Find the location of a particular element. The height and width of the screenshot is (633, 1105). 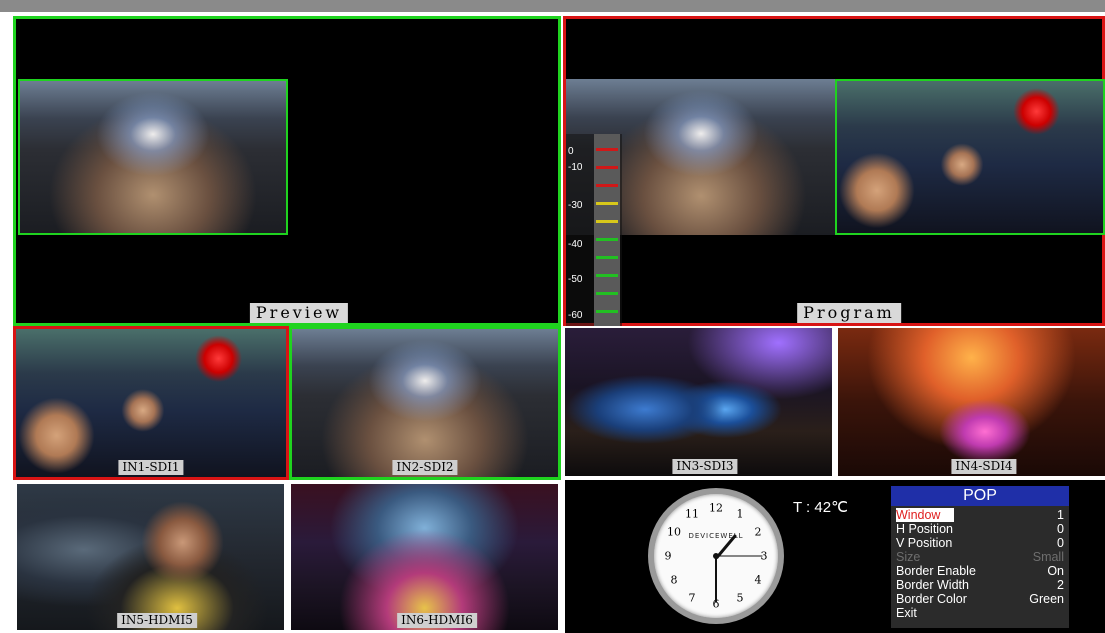

menu-item-label: V Position is located at coordinates (924, 543).